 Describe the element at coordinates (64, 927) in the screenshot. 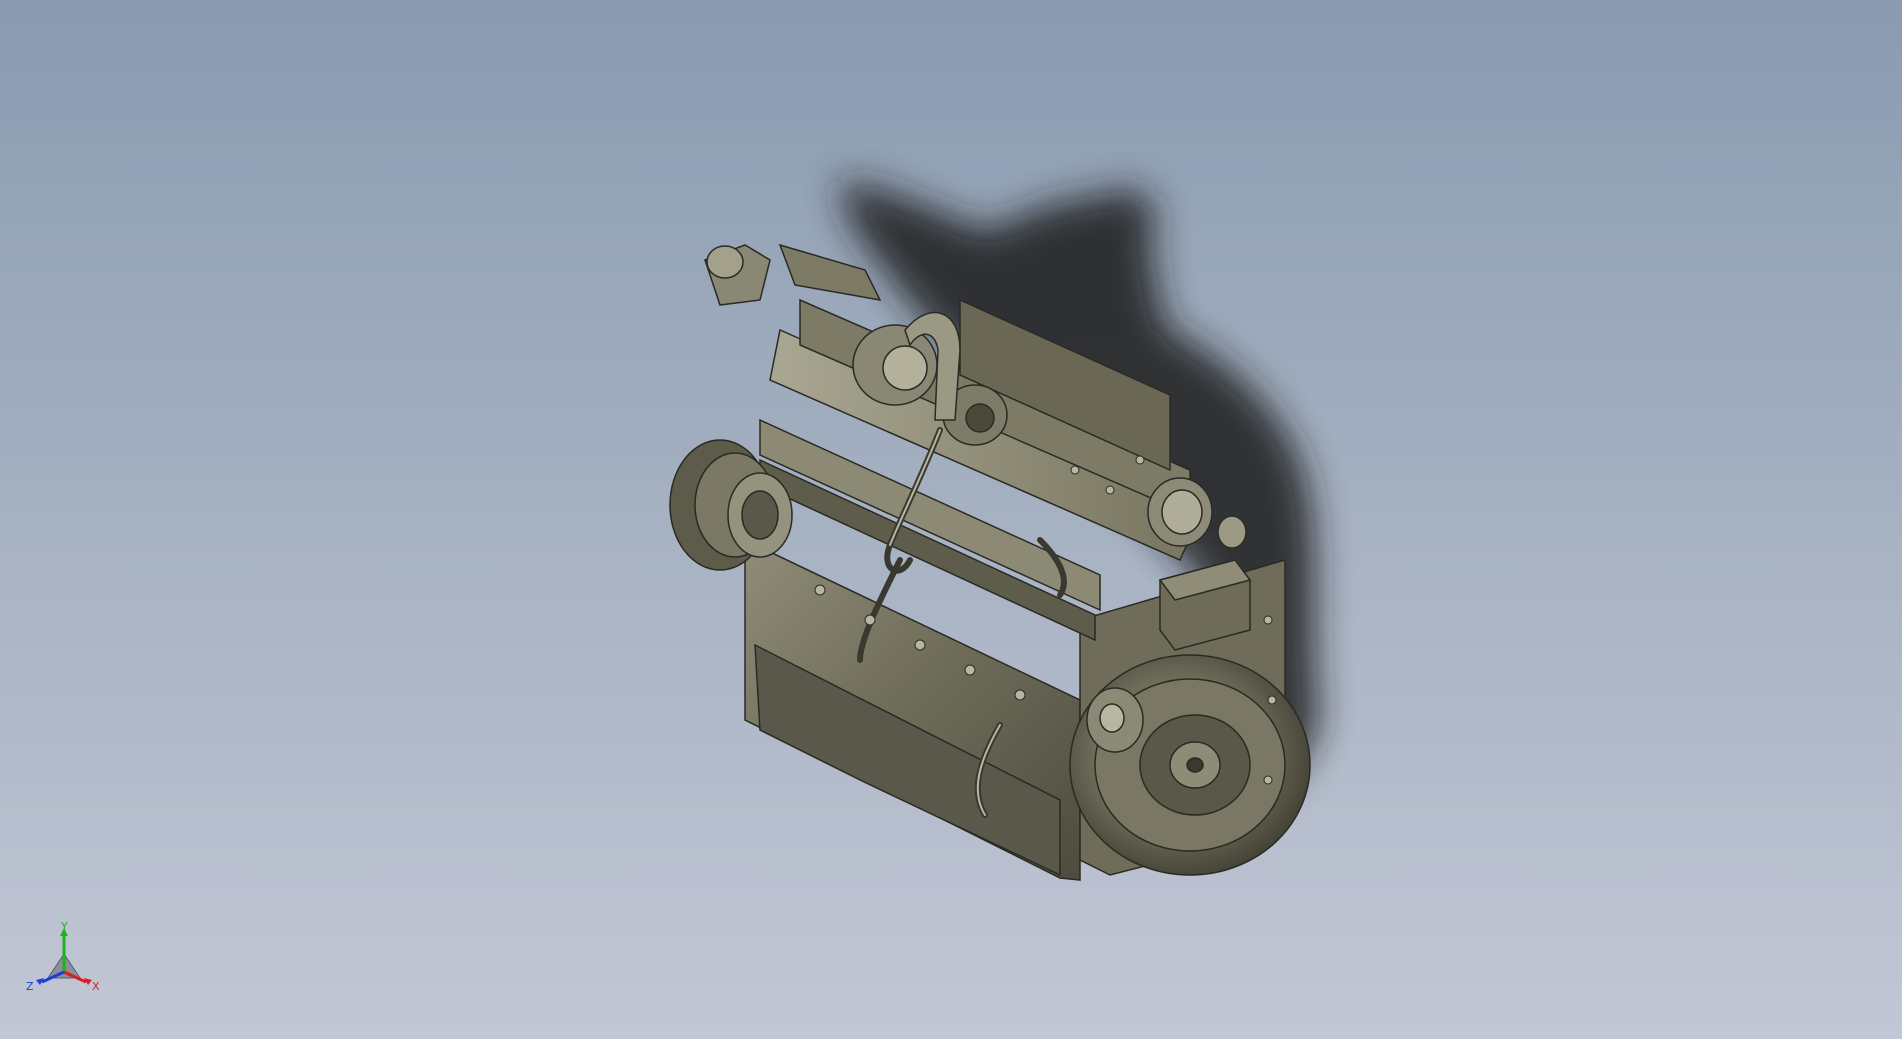

I see `y-axis-label: Y` at that location.